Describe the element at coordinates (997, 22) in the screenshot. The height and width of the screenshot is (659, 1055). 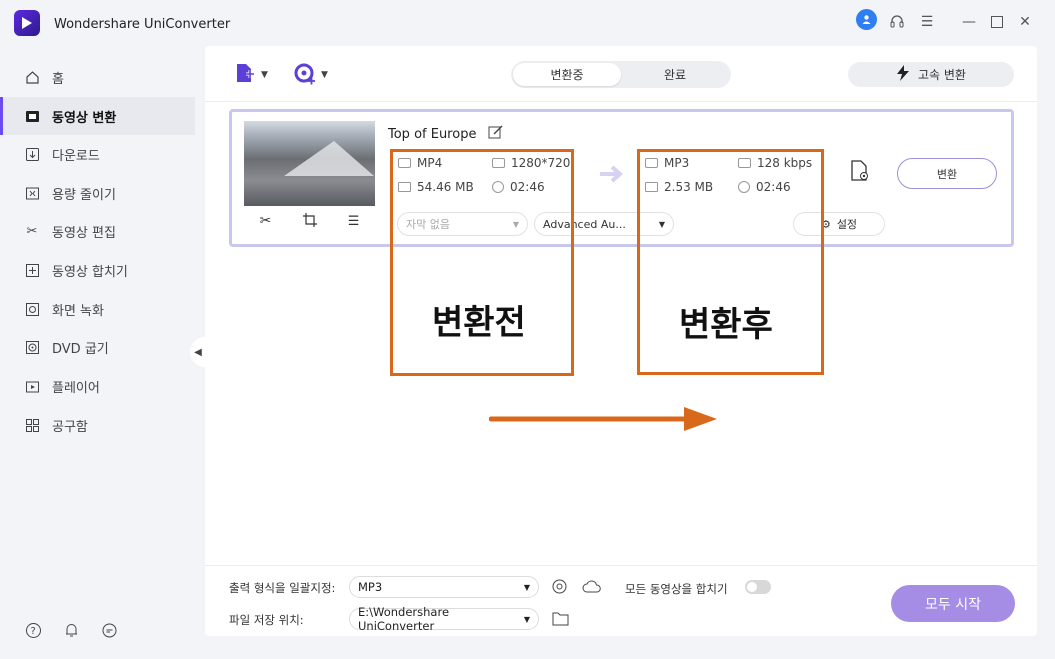
I see `maximize-icon` at that location.